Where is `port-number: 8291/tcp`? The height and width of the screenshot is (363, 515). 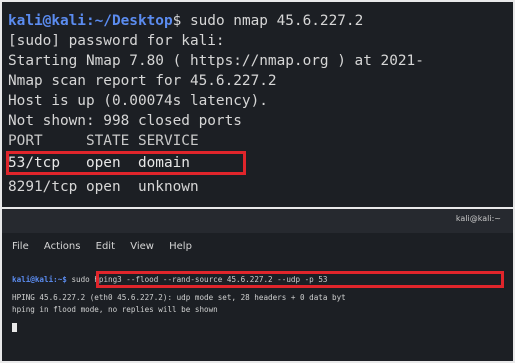 port-number: 8291/tcp is located at coordinates (43, 187).